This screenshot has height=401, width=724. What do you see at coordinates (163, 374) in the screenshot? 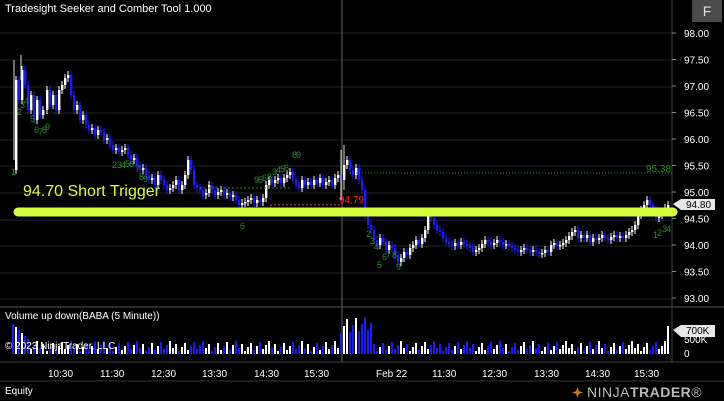
I see `time-axis-label: 12:30` at bounding box center [163, 374].